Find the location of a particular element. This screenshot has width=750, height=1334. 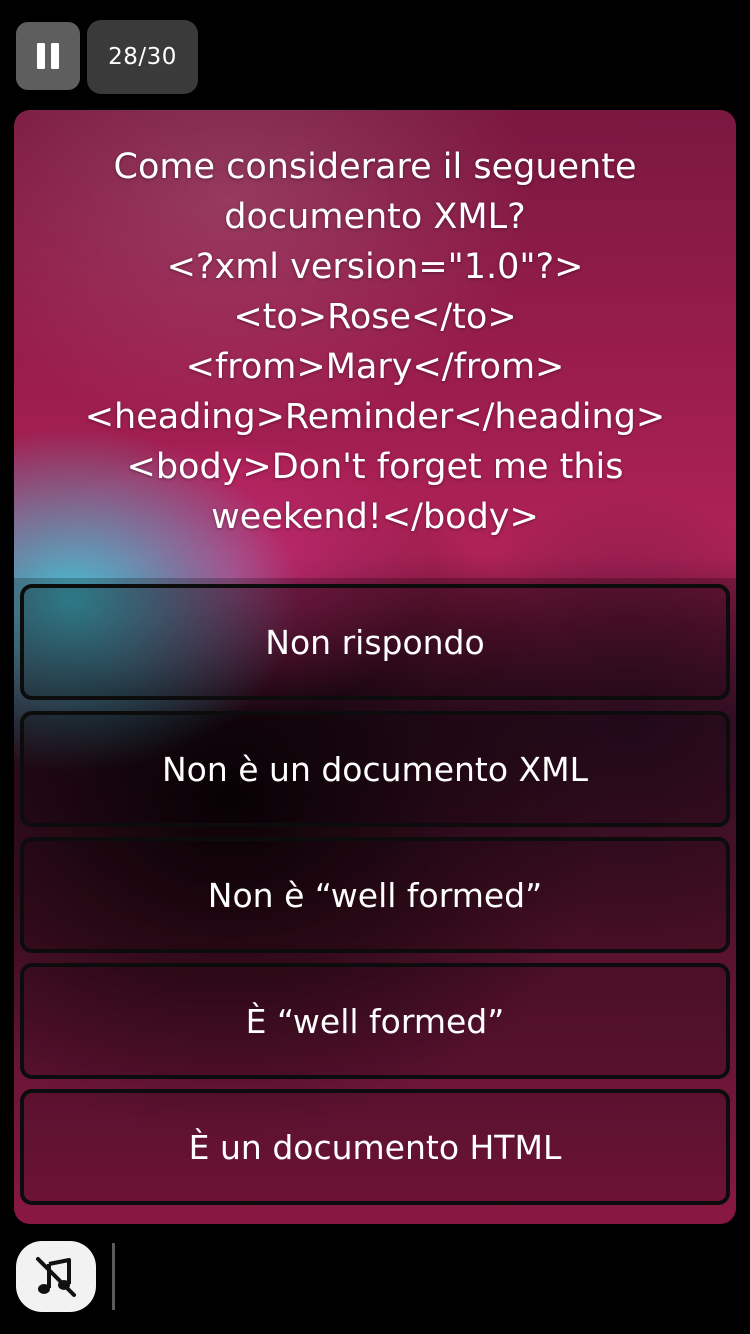

question-counter: 28/30 is located at coordinates (142, 57).